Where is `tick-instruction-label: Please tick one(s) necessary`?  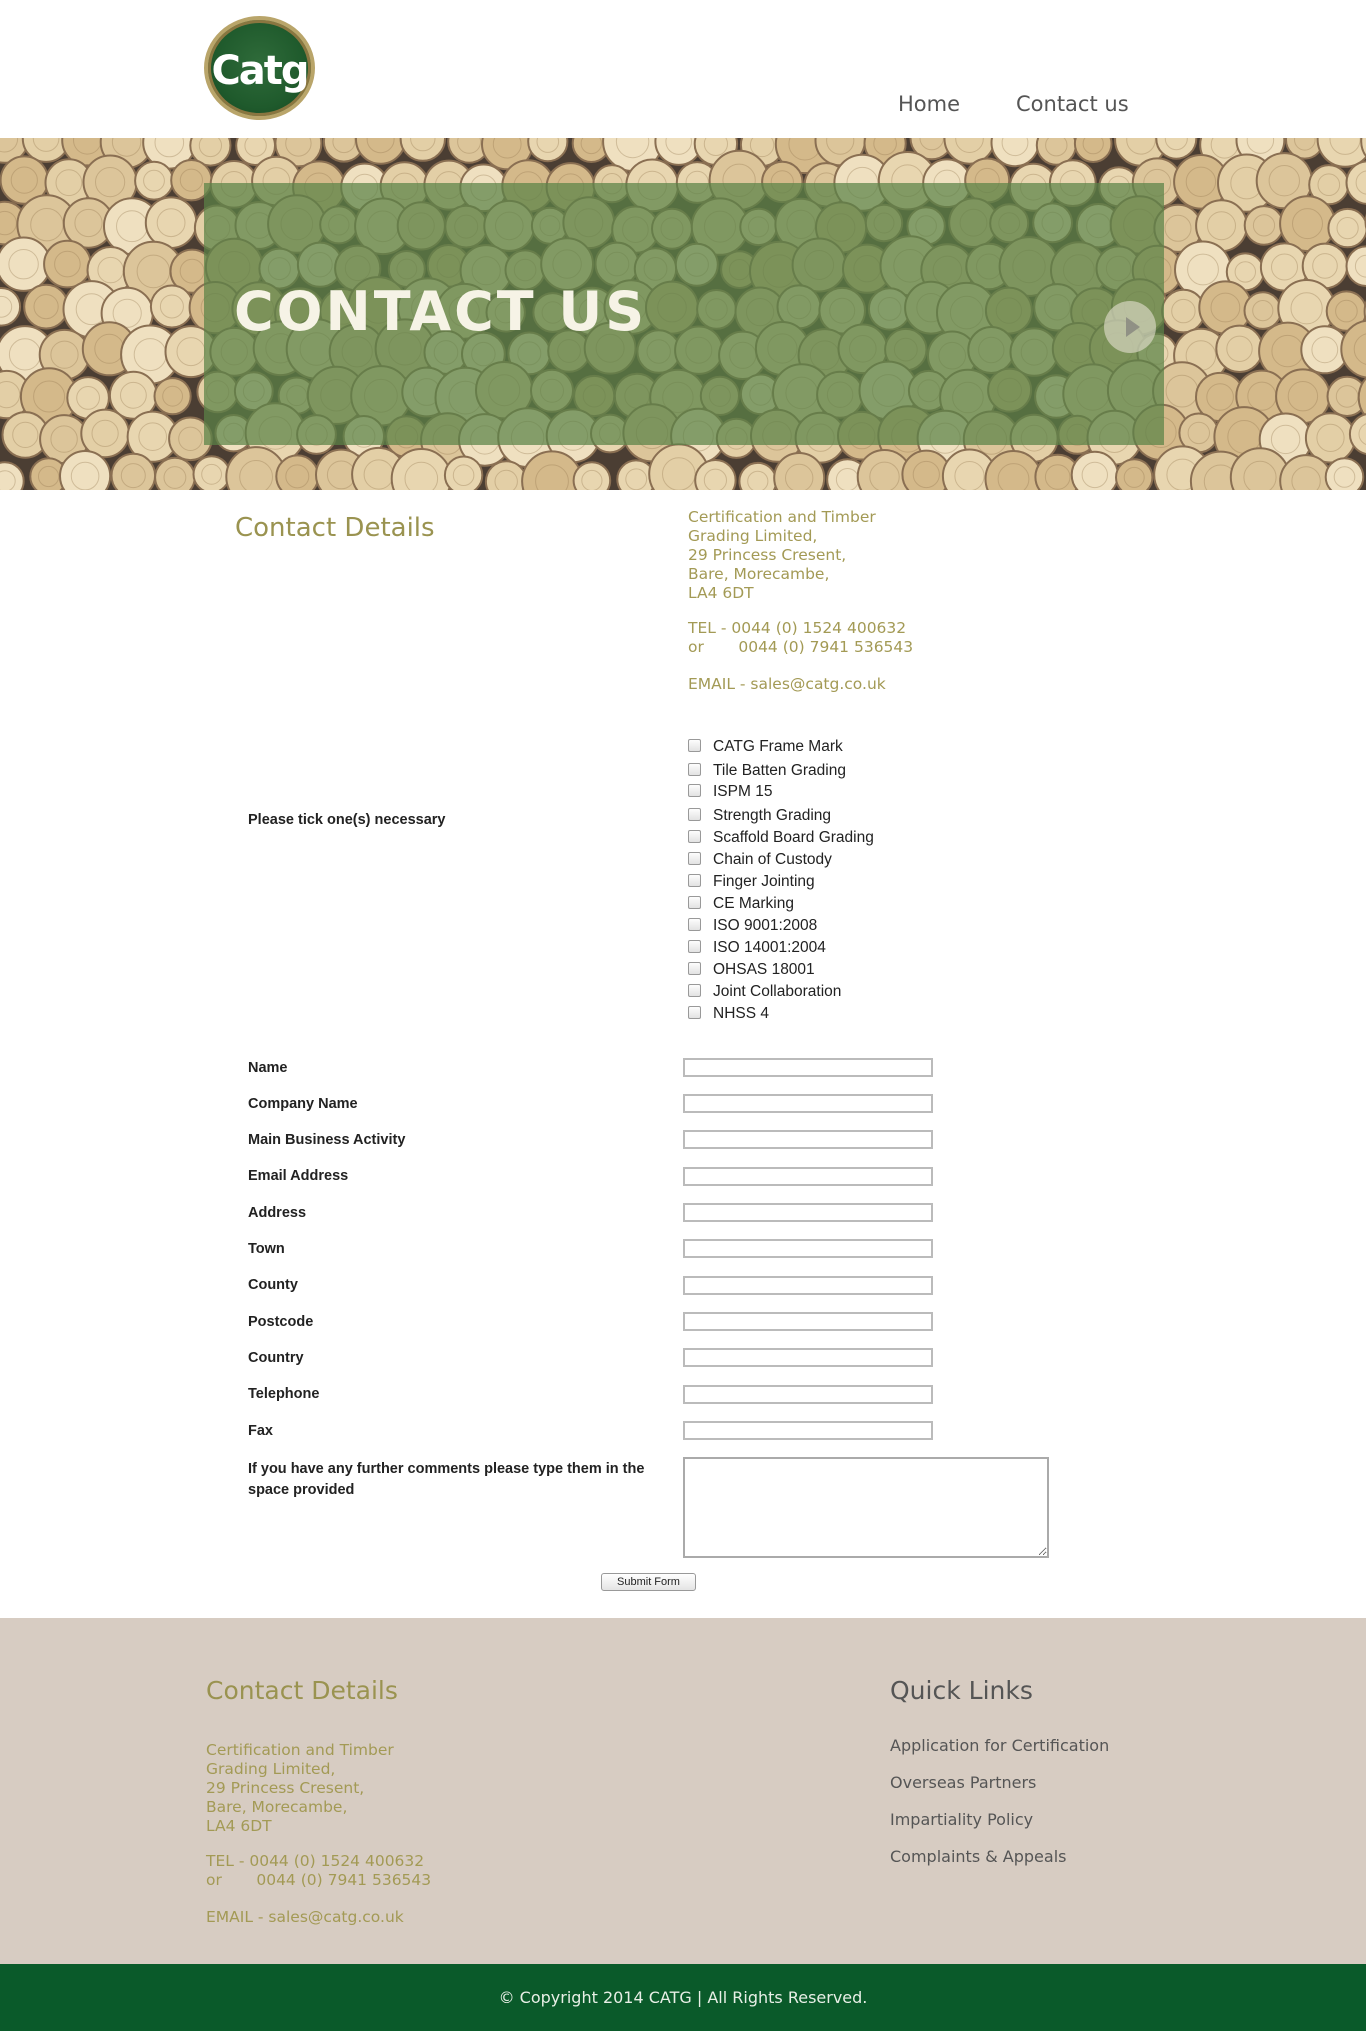
tick-instruction-label: Please tick one(s) necessary is located at coordinates (347, 820).